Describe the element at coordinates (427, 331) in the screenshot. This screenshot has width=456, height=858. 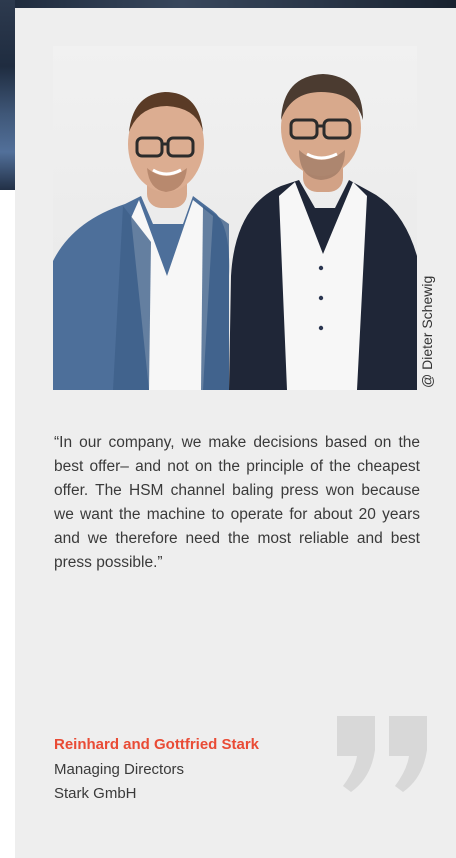
I see `photo-credit: @ Dieter Schewig` at that location.